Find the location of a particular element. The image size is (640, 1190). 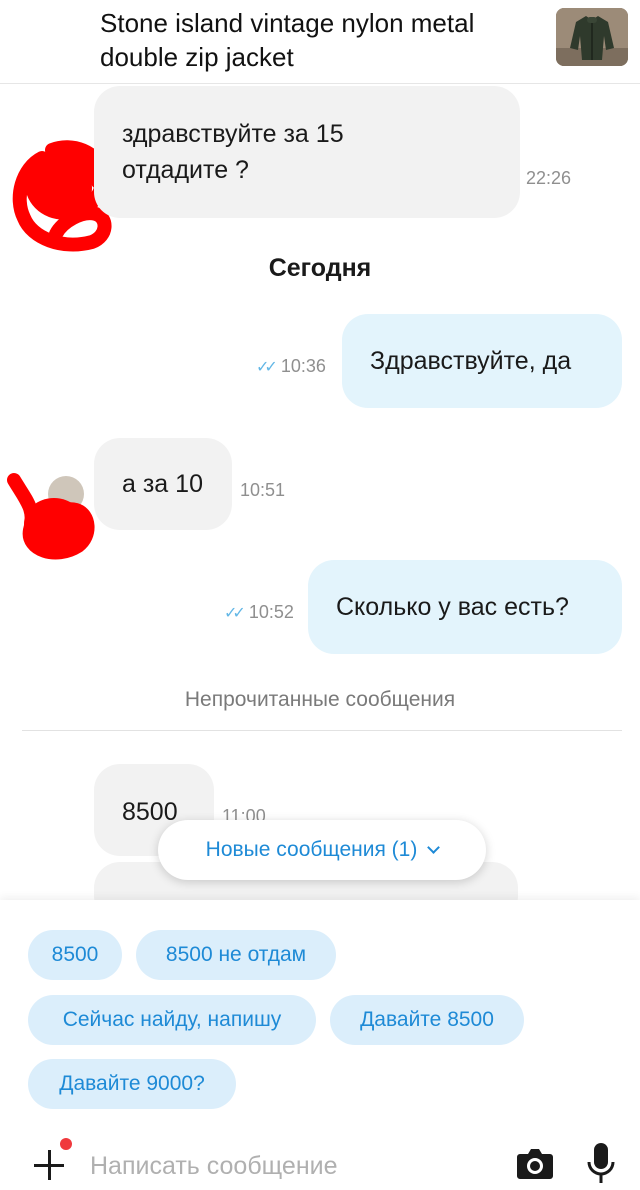

quick-reply-chip: Давайте 9000? is located at coordinates (132, 1084).